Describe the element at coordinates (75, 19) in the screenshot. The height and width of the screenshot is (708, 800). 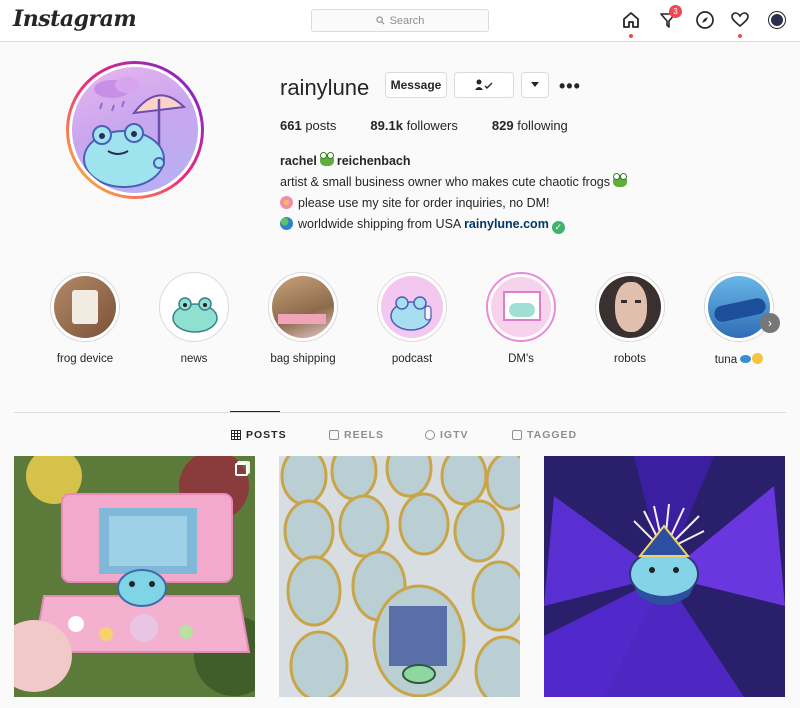
I see `instagram-logo: Instagram` at that location.